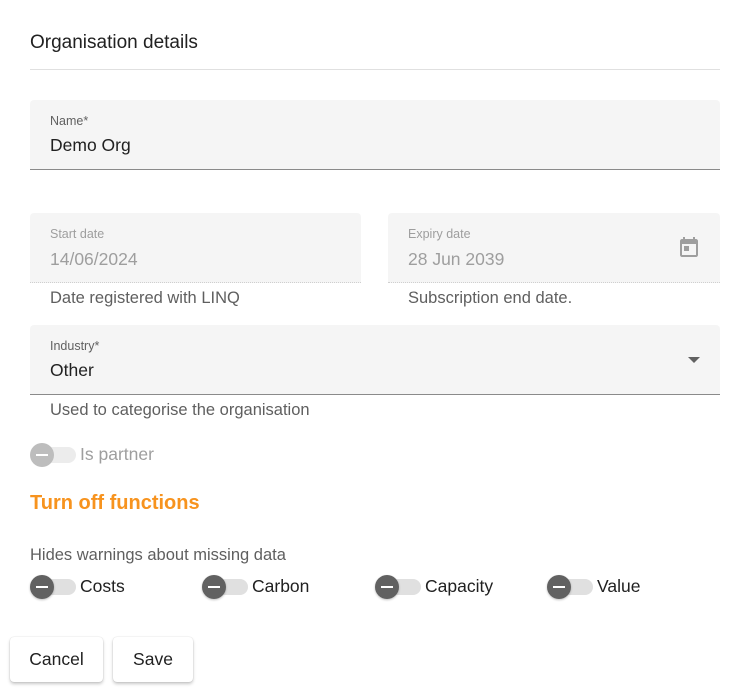  Describe the element at coordinates (619, 586) in the screenshot. I see `value-toggle-label: Value` at that location.